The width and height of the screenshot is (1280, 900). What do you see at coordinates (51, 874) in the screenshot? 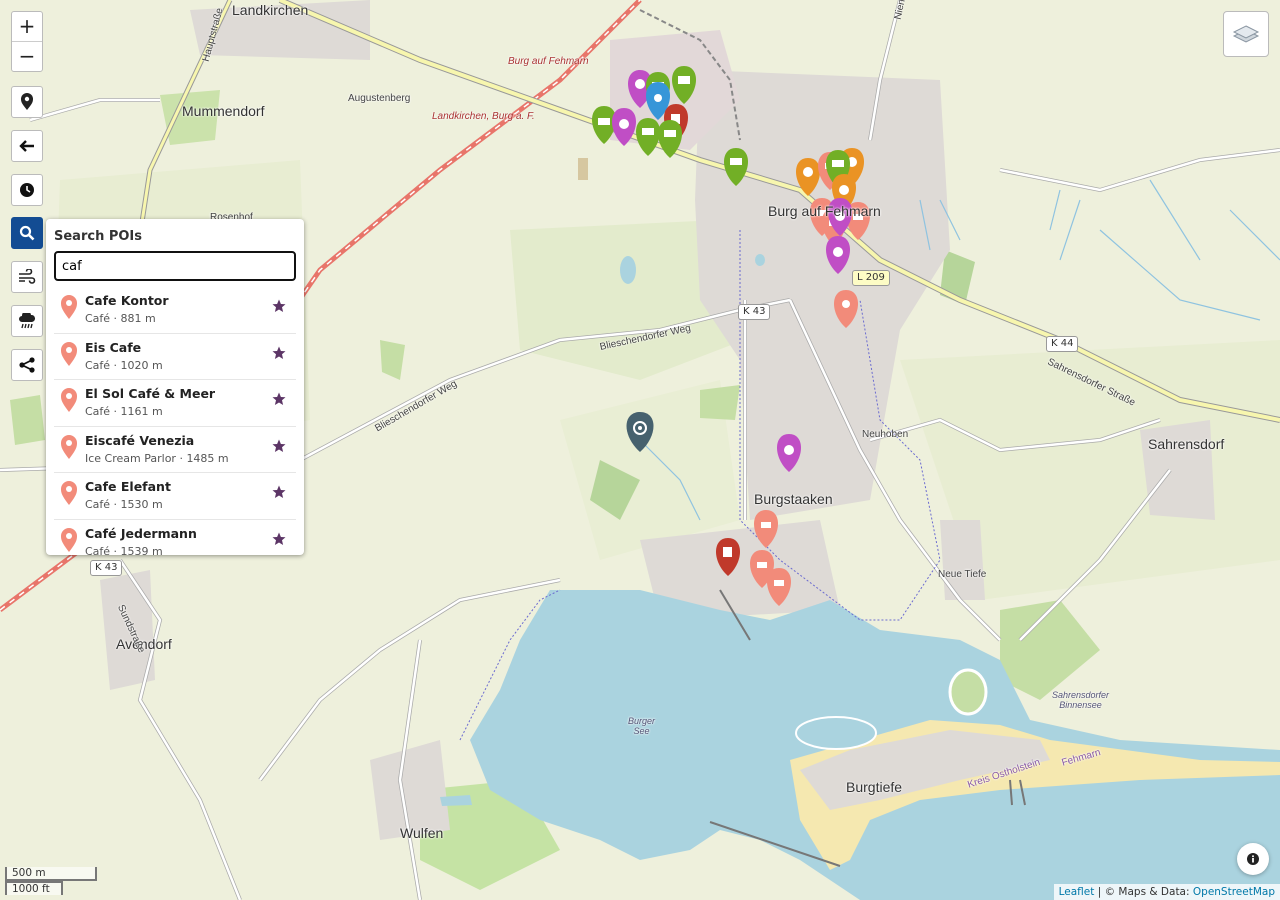
I see `scale-metric: 500 m` at bounding box center [51, 874].